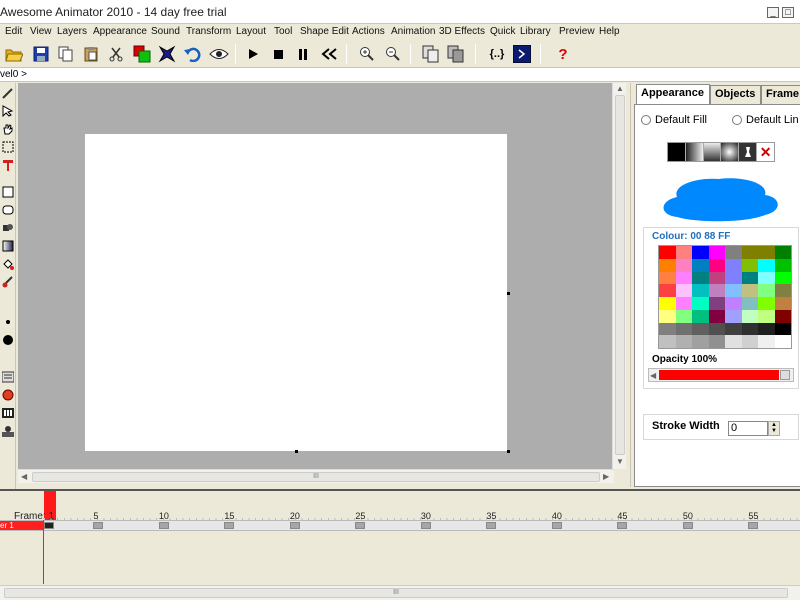  I want to click on menu-help: Help, so click(609, 31).